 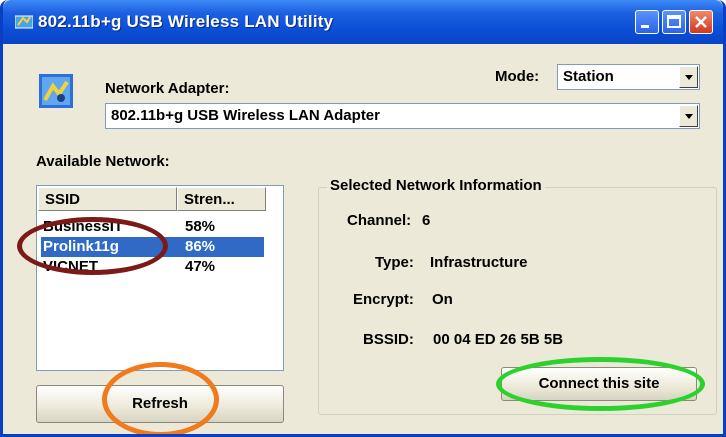 I want to click on close-button, so click(x=701, y=22).